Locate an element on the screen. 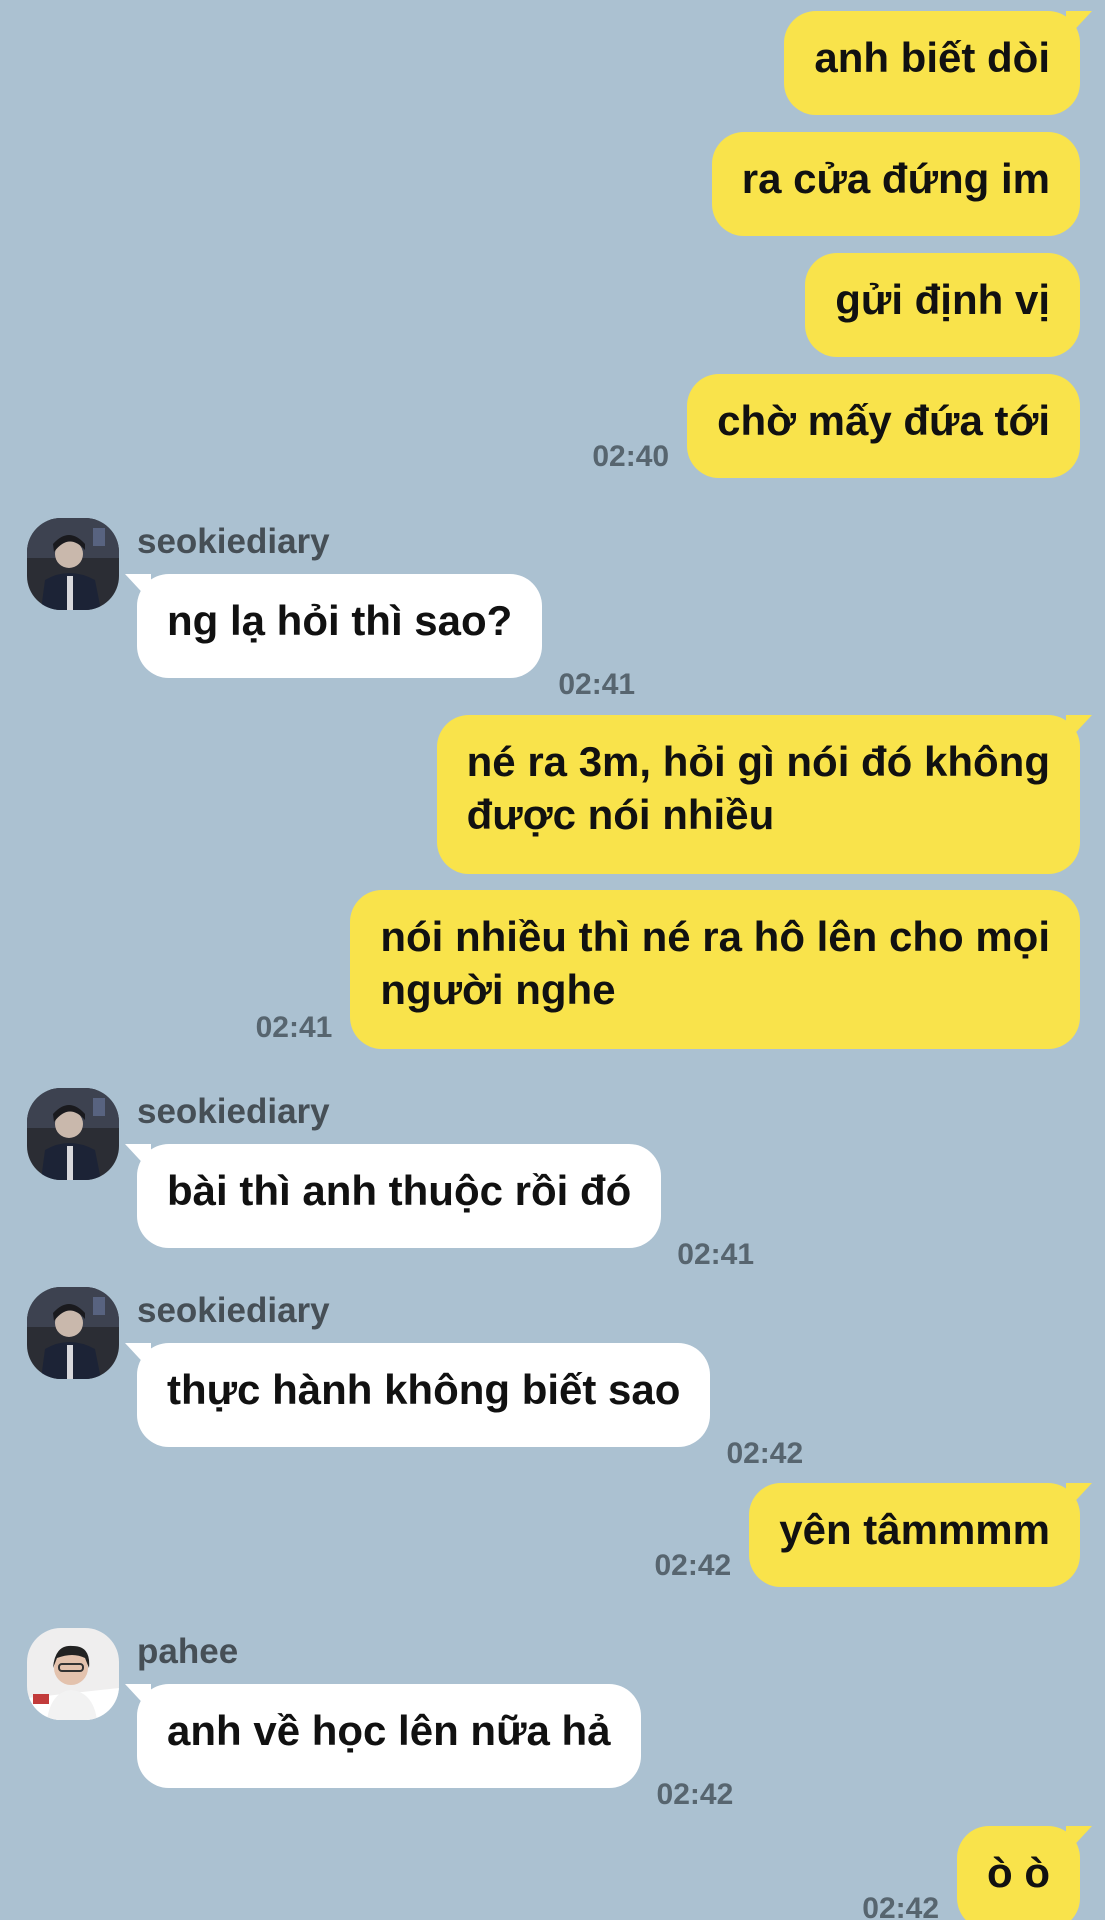 This screenshot has height=1920, width=1105. message-row: thực hành không biết sao 02:42 is located at coordinates (505, 1406).